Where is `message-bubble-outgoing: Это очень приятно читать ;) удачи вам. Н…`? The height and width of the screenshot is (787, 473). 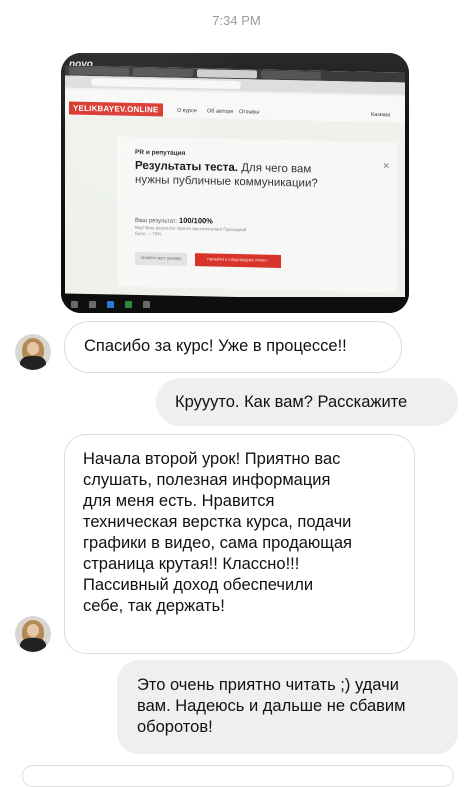
message-bubble-outgoing: Это очень приятно читать ;) удачи вам. Н… is located at coordinates (287, 707).